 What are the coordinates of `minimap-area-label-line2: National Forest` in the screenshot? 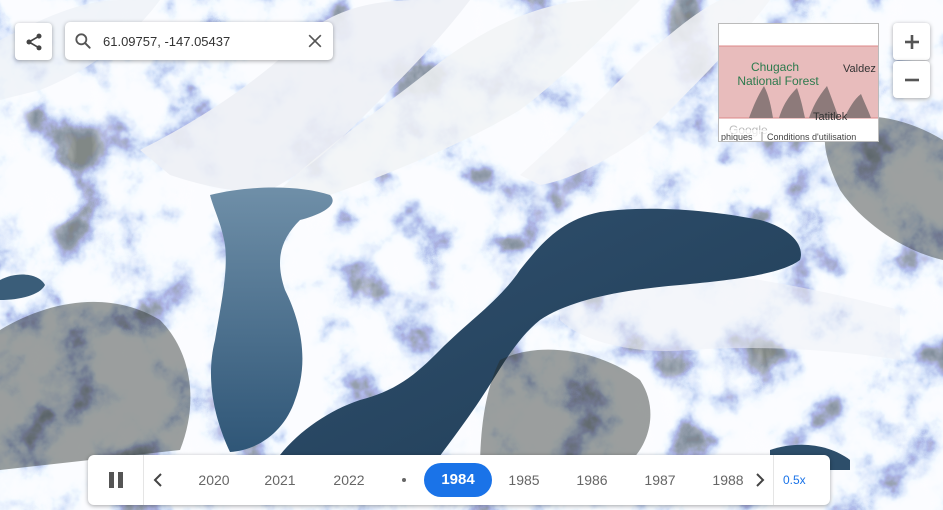 It's located at (778, 81).